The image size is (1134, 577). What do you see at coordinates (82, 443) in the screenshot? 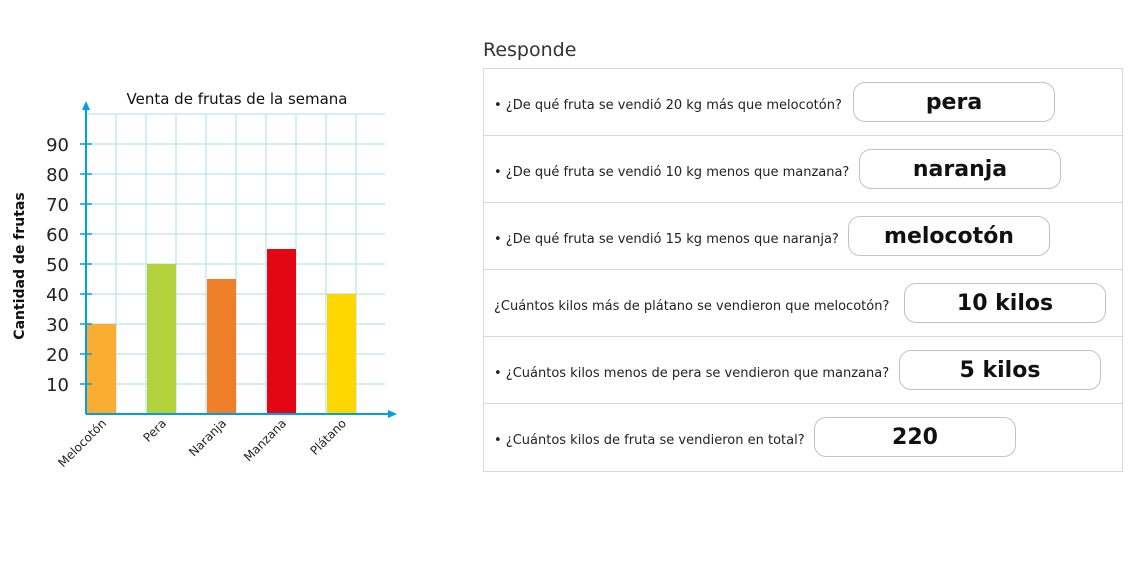
I see `x-tick-label: Melocotón` at bounding box center [82, 443].